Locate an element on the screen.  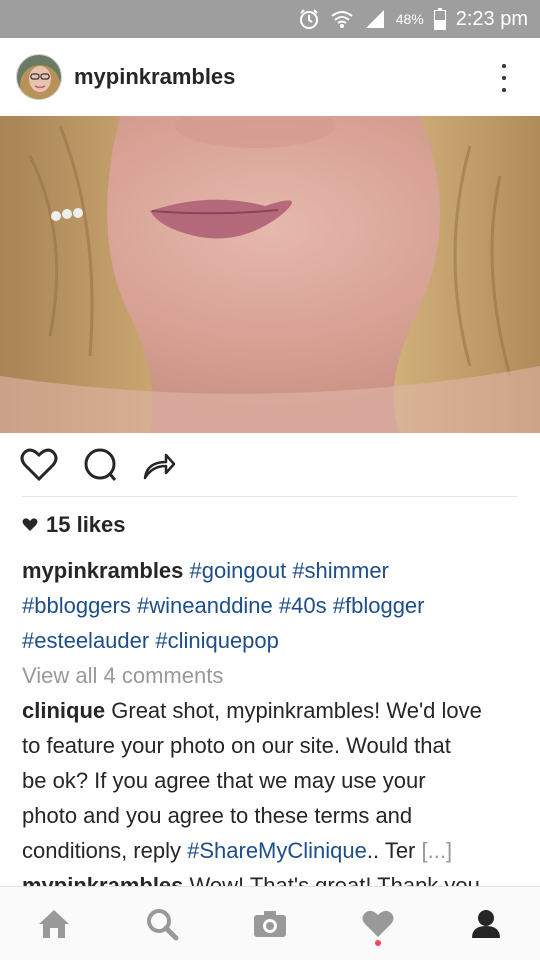
comment-username: clinique is located at coordinates (63, 710).